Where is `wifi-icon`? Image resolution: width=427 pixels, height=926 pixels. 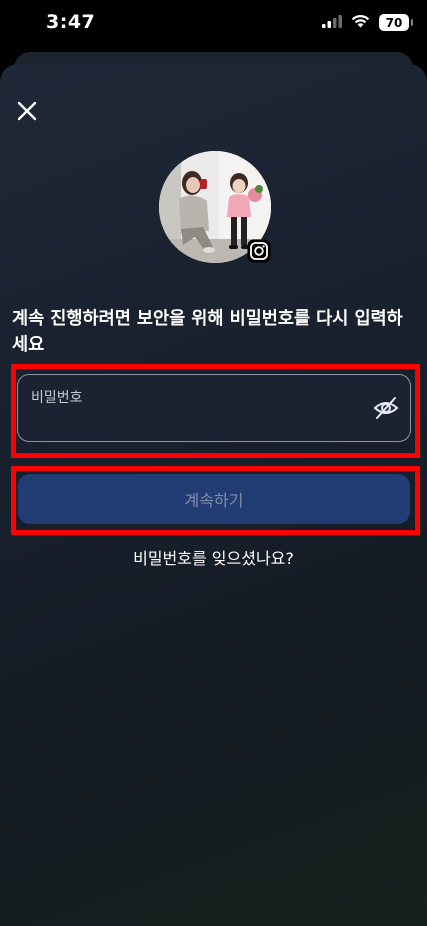
wifi-icon is located at coordinates (360, 22).